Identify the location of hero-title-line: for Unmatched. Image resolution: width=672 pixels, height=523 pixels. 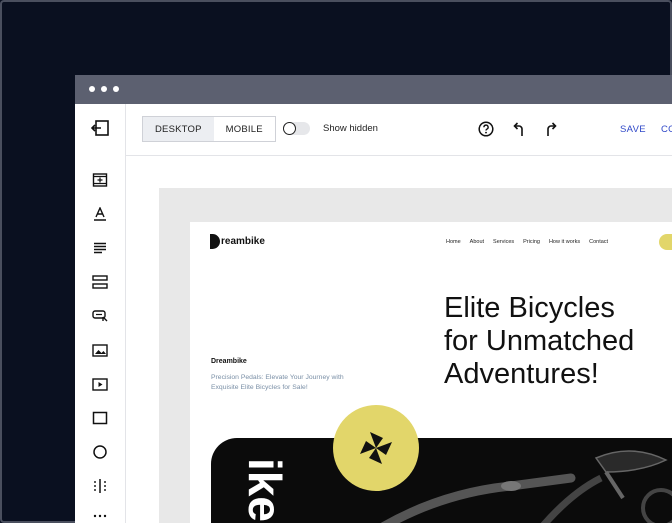
(539, 341).